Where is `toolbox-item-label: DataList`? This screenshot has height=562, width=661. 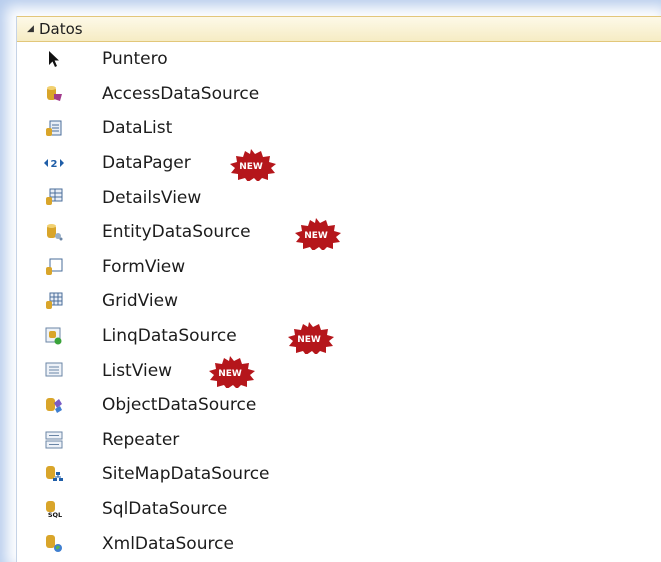 toolbox-item-label: DataList is located at coordinates (137, 128).